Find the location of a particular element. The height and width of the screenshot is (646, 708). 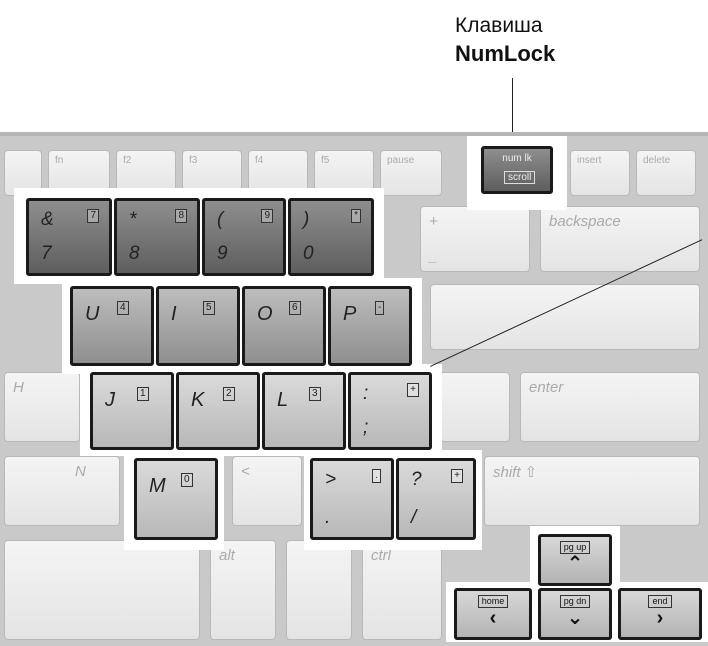

alt-key: alt is located at coordinates (243, 590).